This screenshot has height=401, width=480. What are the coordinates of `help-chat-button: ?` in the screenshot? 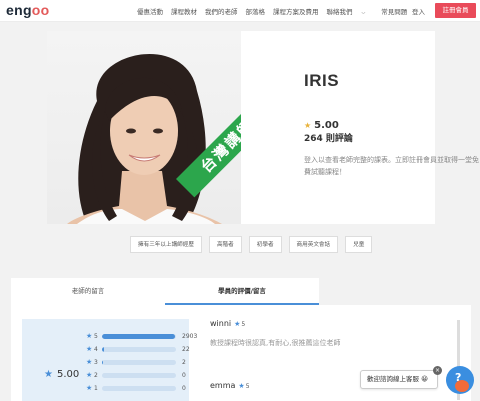 It's located at (460, 380).